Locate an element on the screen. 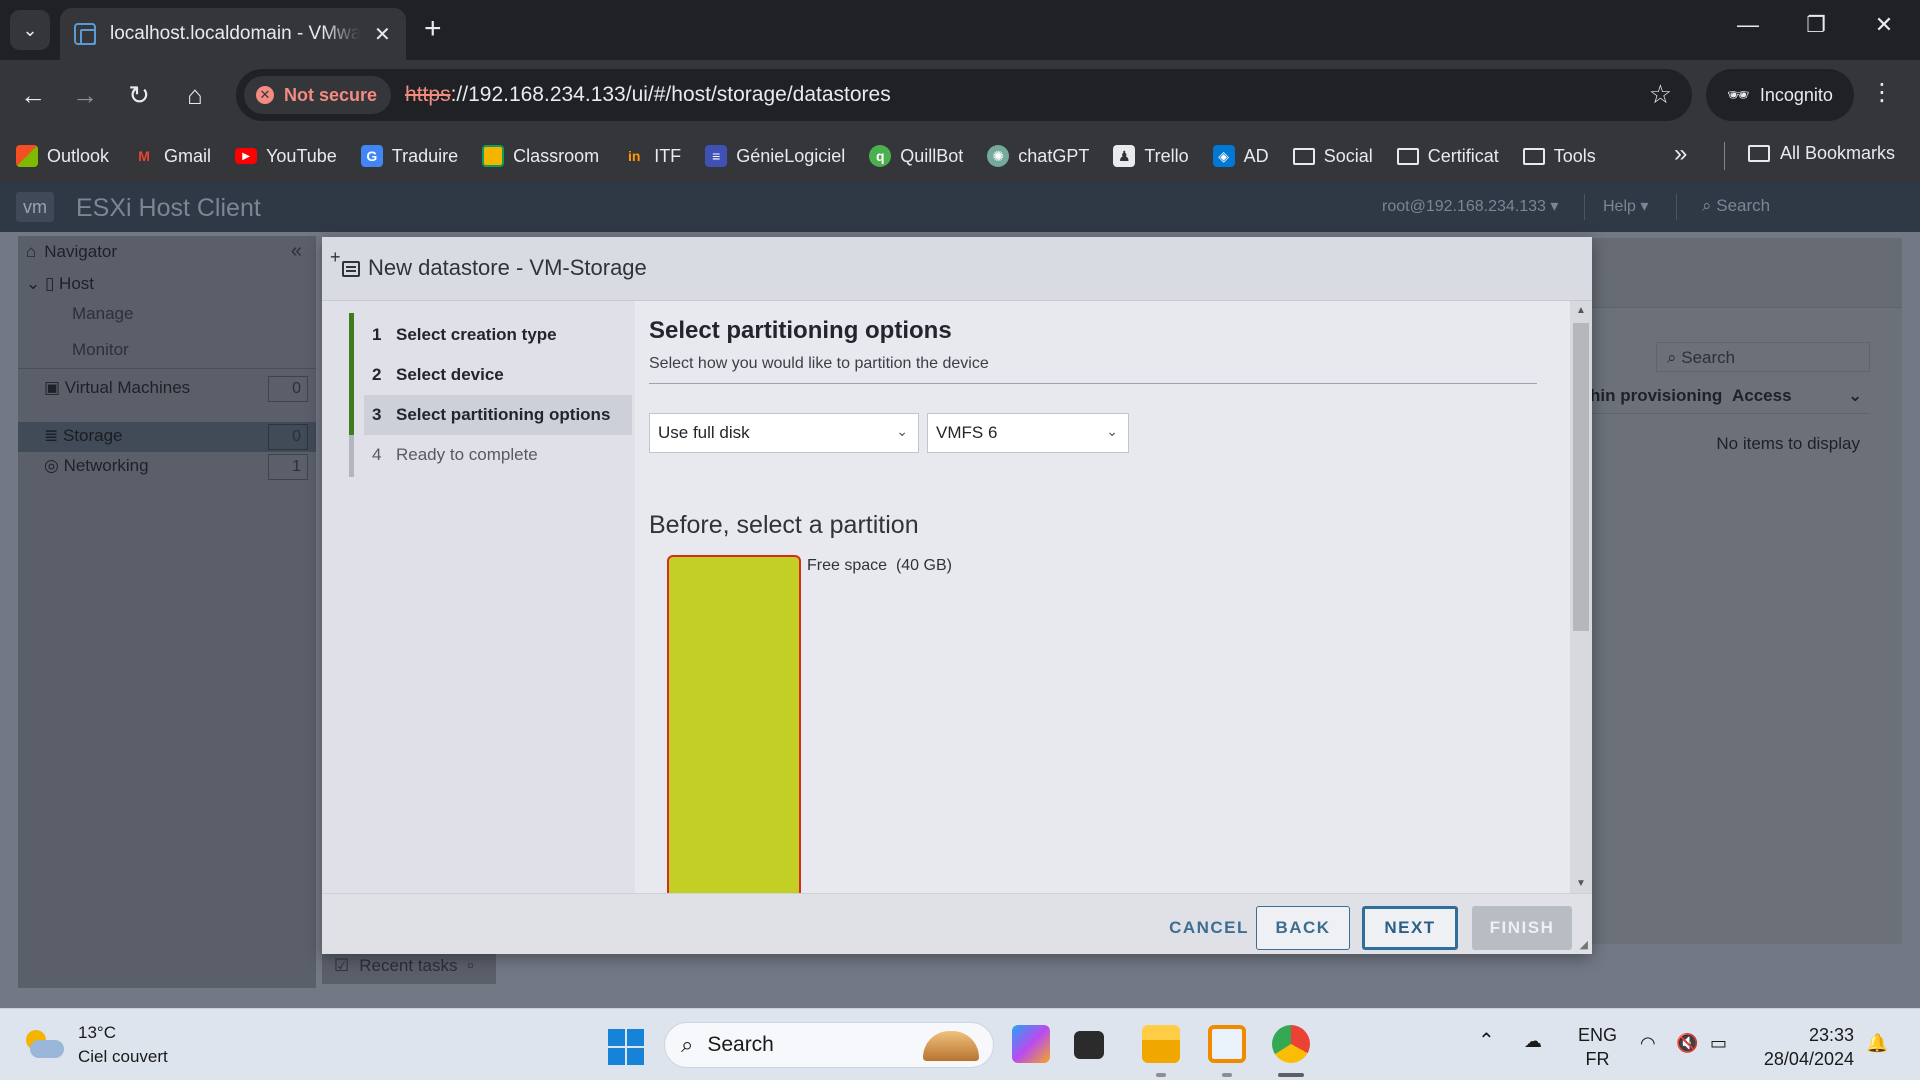 The width and height of the screenshot is (1920, 1080). header-search: ⌕ Search is located at coordinates (1736, 206).